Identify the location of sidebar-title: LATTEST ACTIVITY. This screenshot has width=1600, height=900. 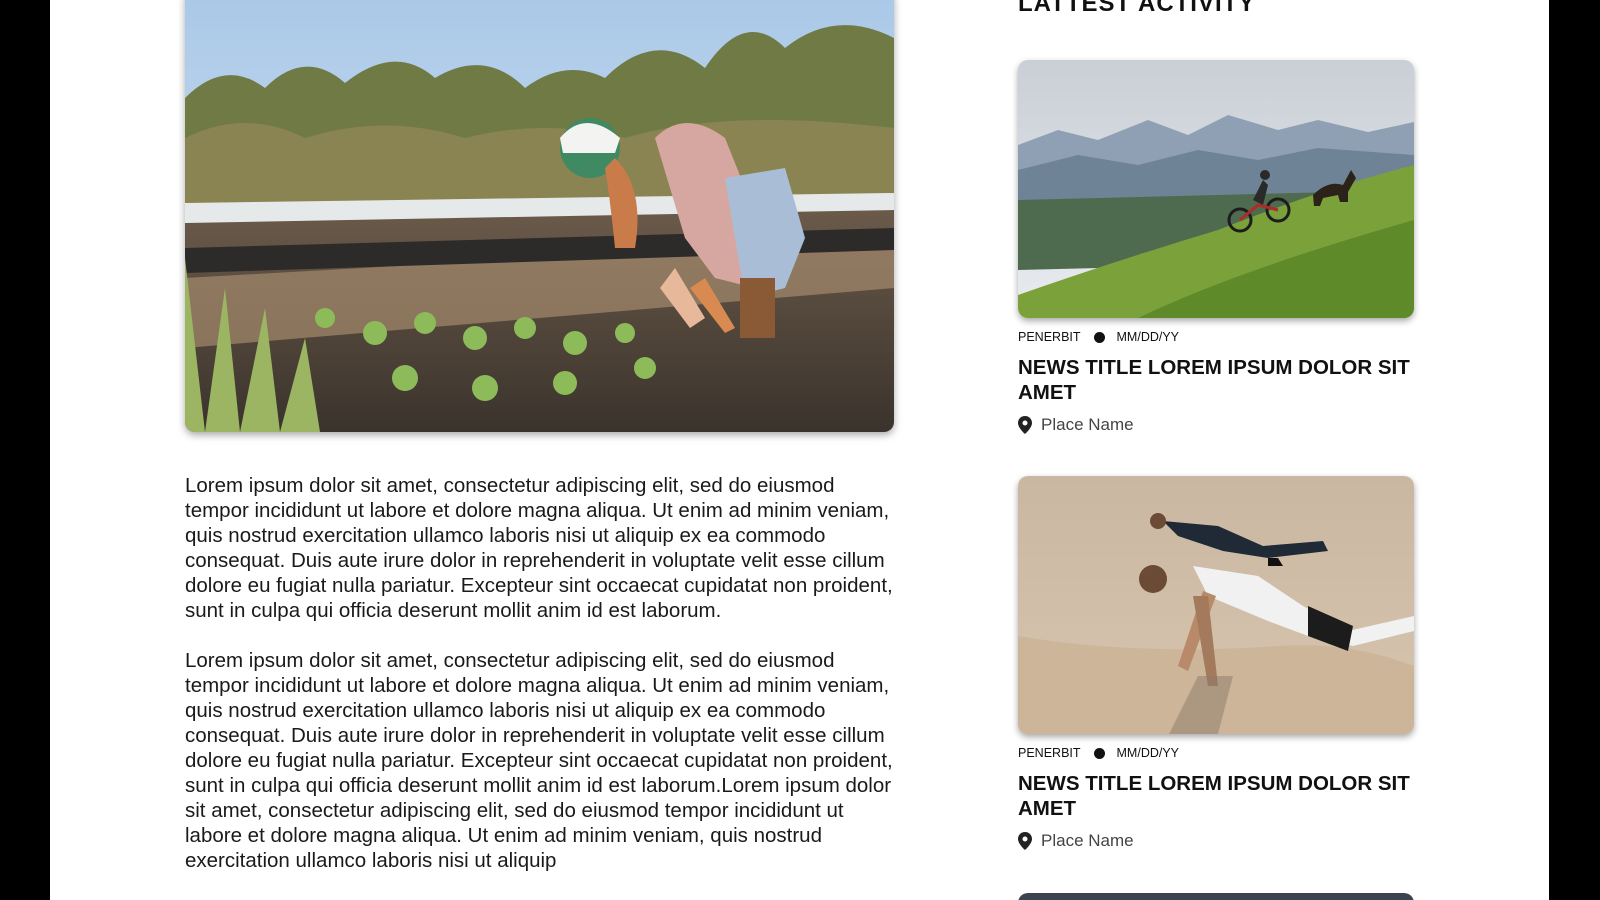
(1137, 8).